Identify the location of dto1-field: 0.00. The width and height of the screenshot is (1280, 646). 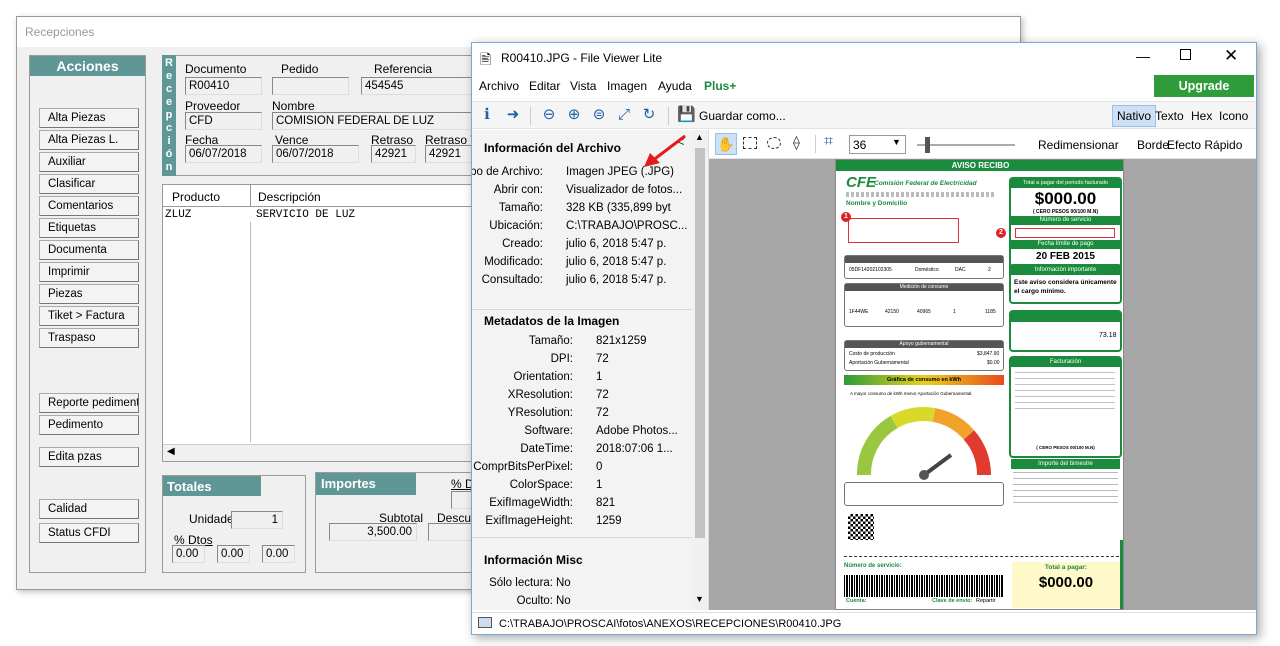
(188, 554).